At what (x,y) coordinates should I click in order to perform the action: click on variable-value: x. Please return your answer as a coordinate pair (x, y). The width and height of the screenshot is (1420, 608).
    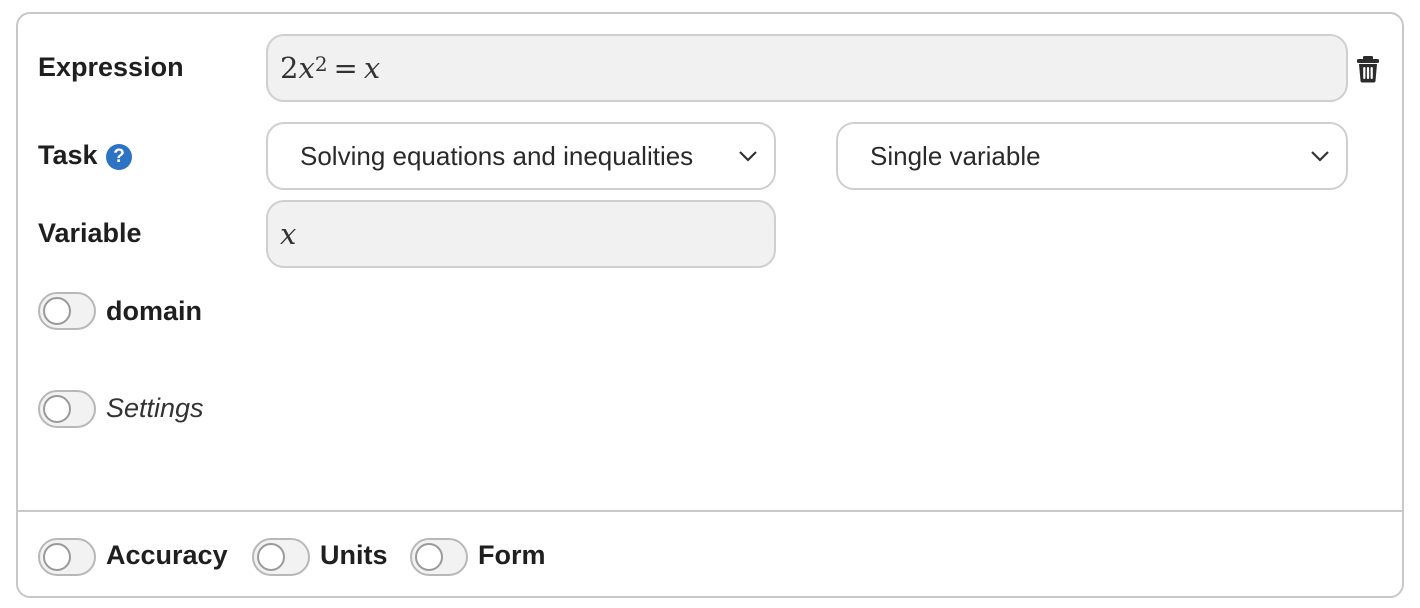
    Looking at the image, I should click on (288, 234).